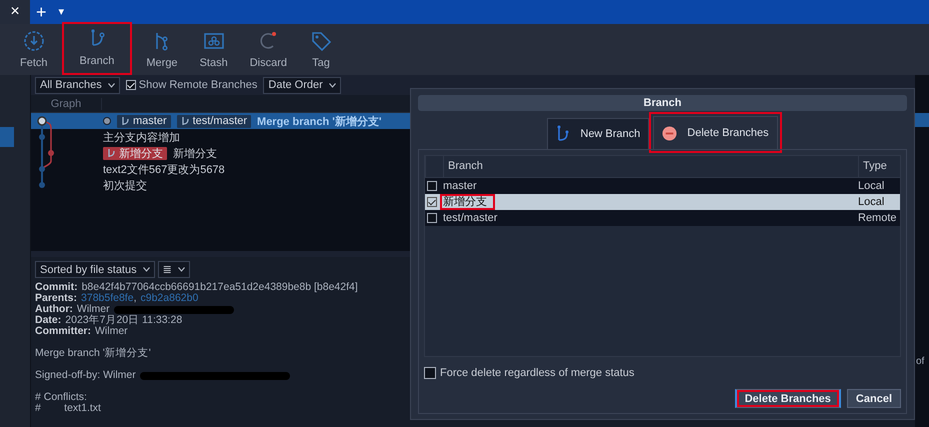 This screenshot has height=427, width=929. Describe the element at coordinates (144, 121) in the screenshot. I see `branch-label: master` at that location.